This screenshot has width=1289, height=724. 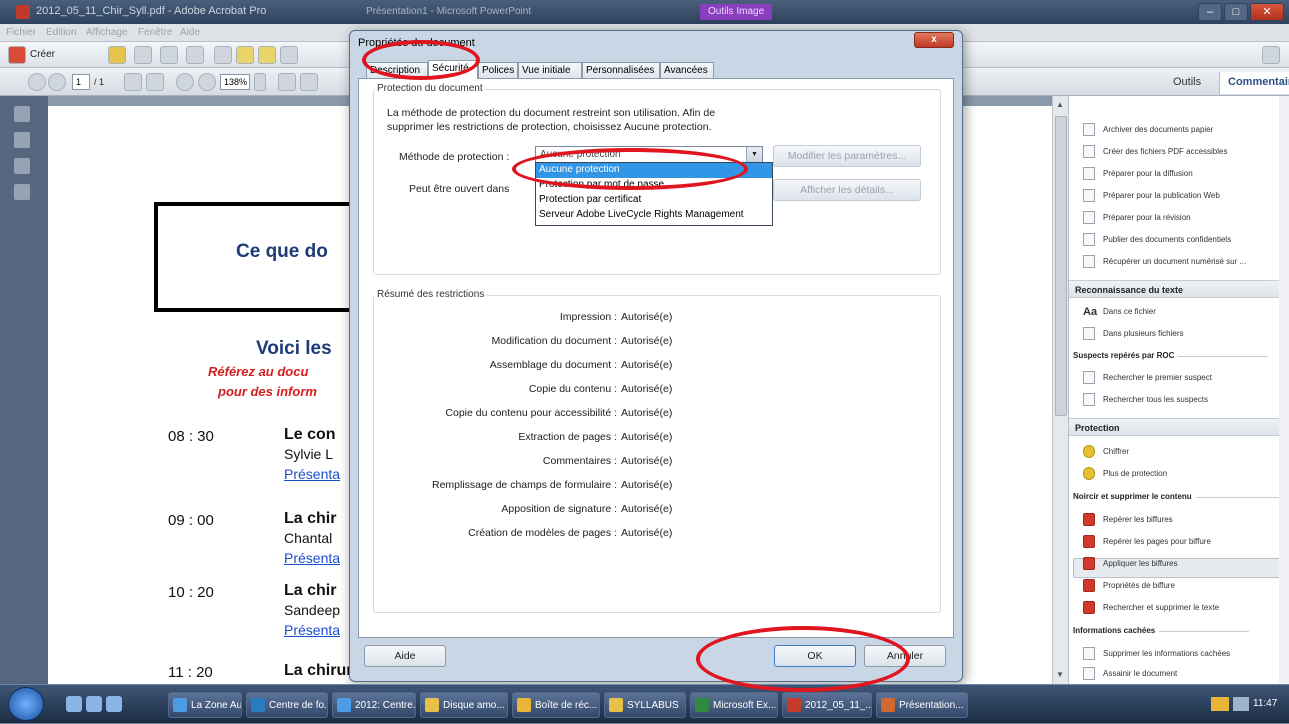 I want to click on scroll-down-icon: ▼, so click(x=1060, y=674).